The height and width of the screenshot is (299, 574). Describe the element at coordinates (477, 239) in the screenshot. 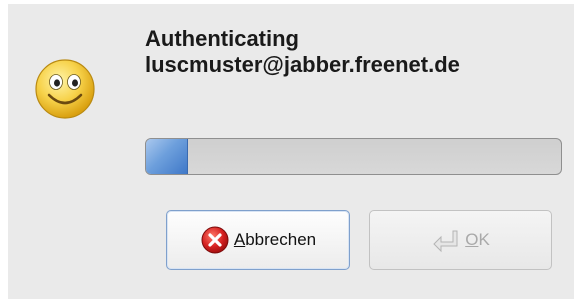

I see `ok-button-label: OK` at that location.